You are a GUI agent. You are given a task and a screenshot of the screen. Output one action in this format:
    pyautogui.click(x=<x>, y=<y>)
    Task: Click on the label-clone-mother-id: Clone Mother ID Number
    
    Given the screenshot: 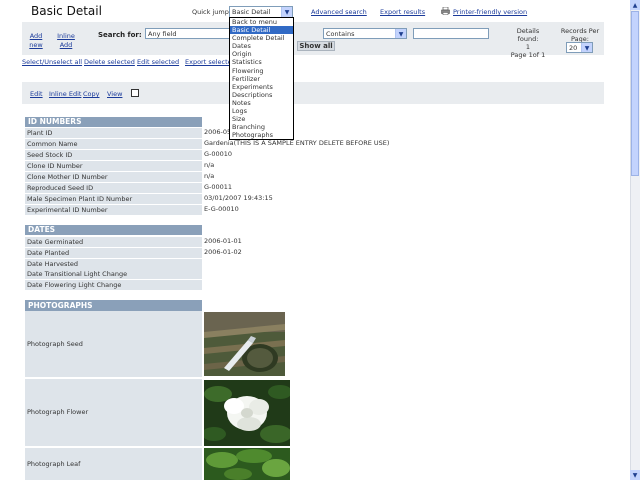 What is the action you would take?
    pyautogui.click(x=113, y=177)
    